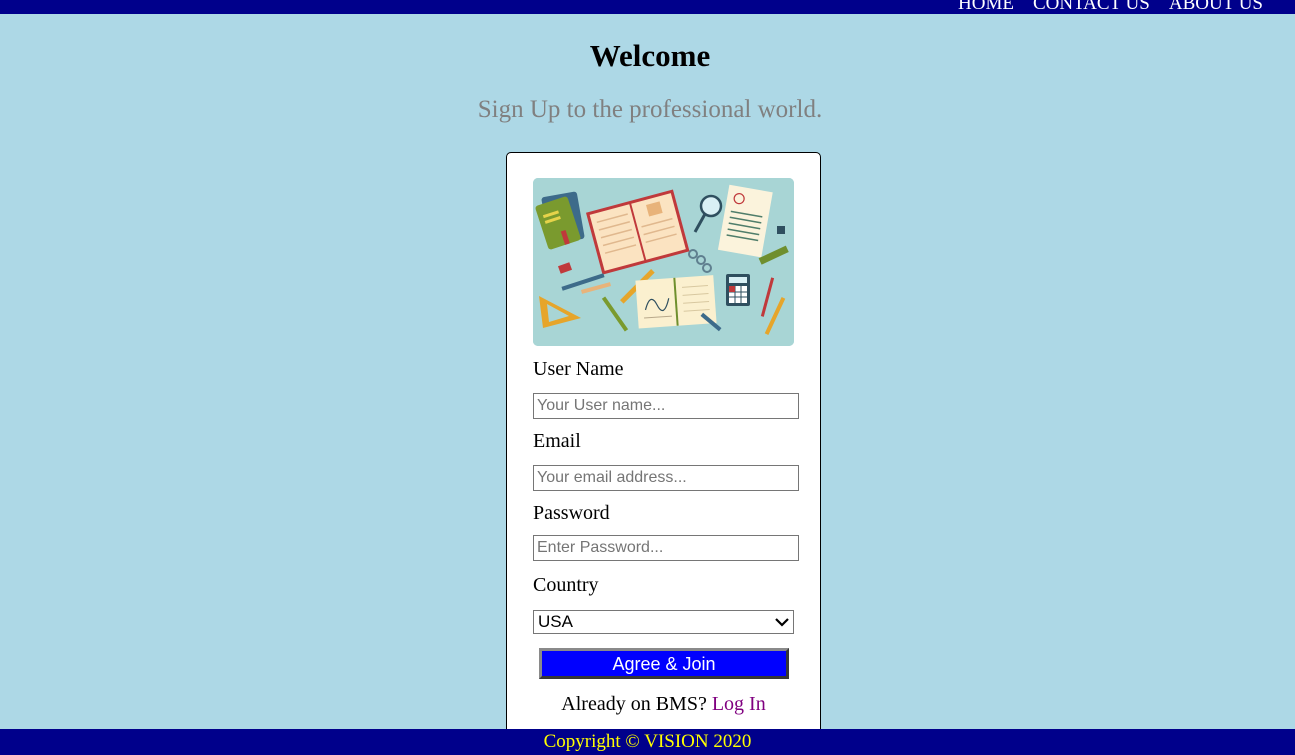  Describe the element at coordinates (634, 704) in the screenshot. I see `login-prompt-text: Already on BMS?` at that location.